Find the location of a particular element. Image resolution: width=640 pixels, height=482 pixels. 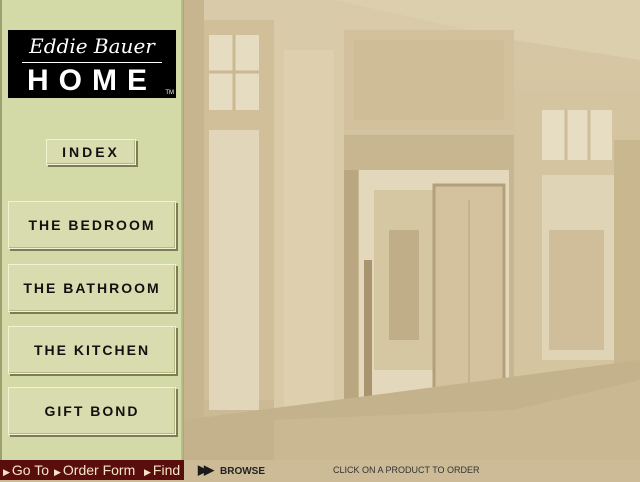

gift-bond-button: GIFT BOND is located at coordinates (92, 411).